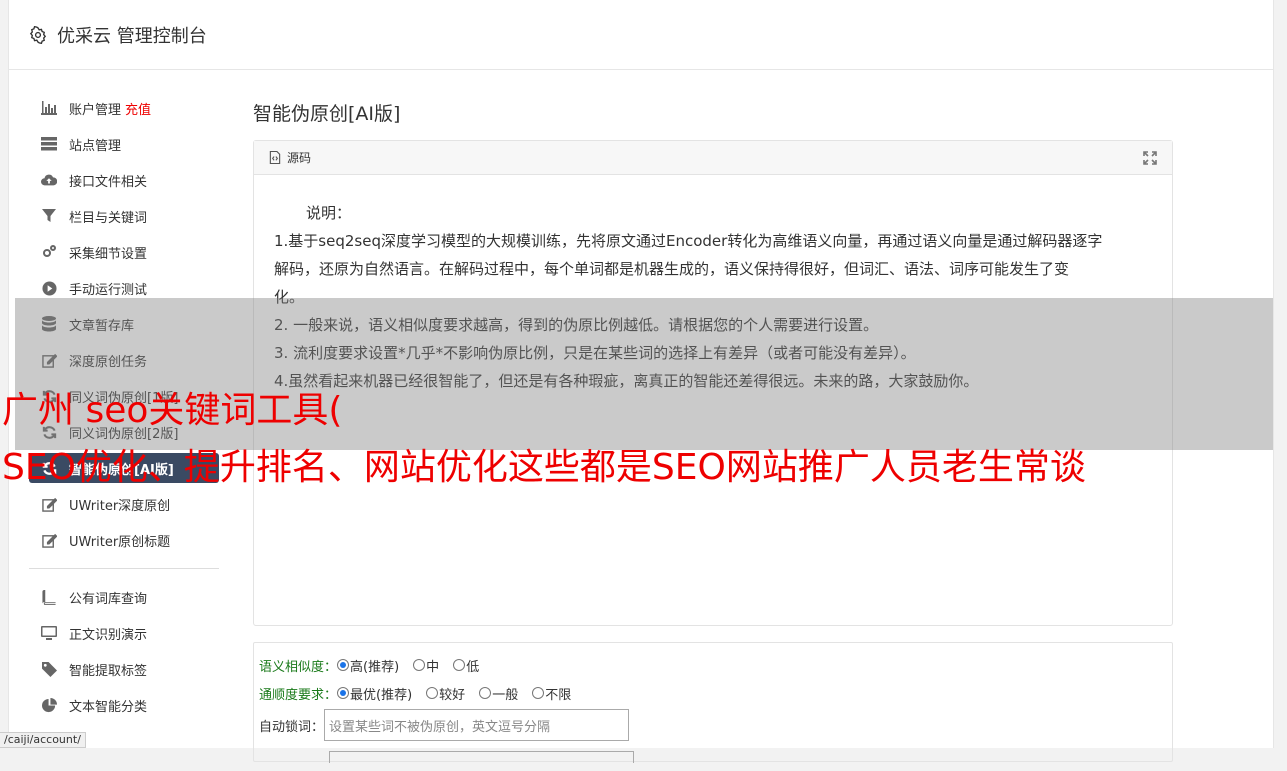 The width and height of the screenshot is (1287, 771). I want to click on similarity-low-radio: 低, so click(466, 665).